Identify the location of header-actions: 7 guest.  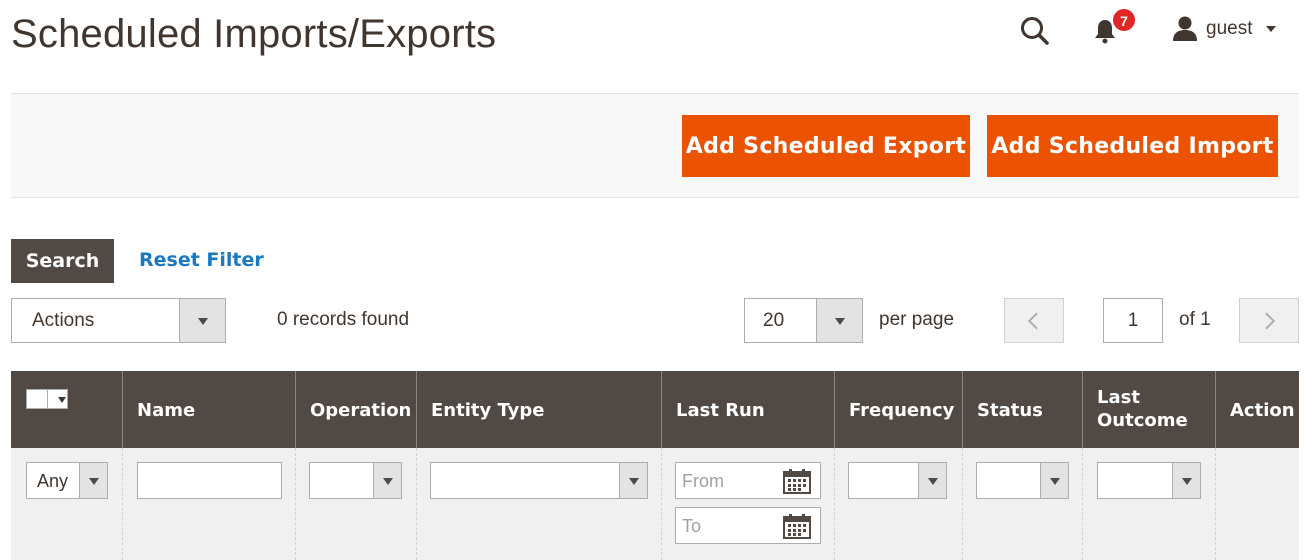
(1150, 28).